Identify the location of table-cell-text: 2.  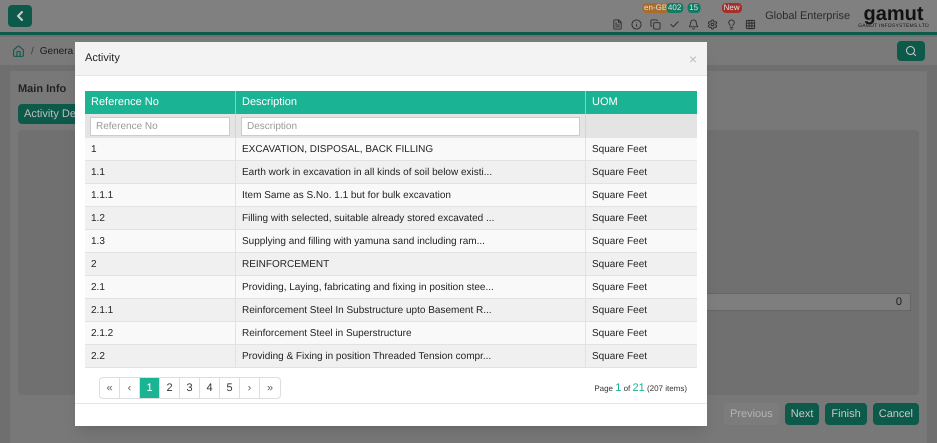
(94, 265).